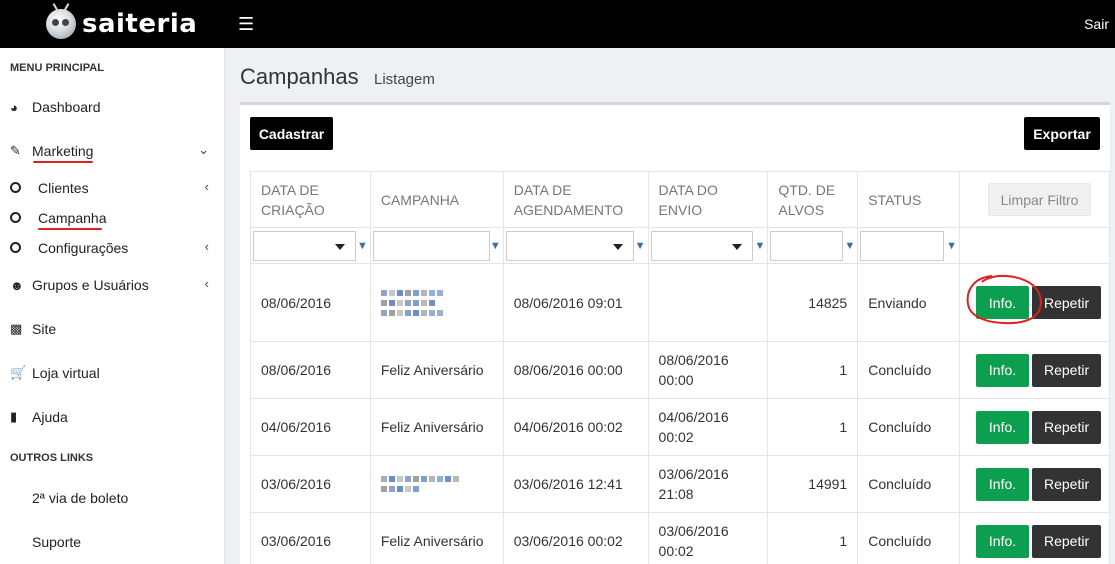  What do you see at coordinates (575, 199) in the screenshot?
I see `col-header-scheduled: DATA DE AGENDAMENTO` at bounding box center [575, 199].